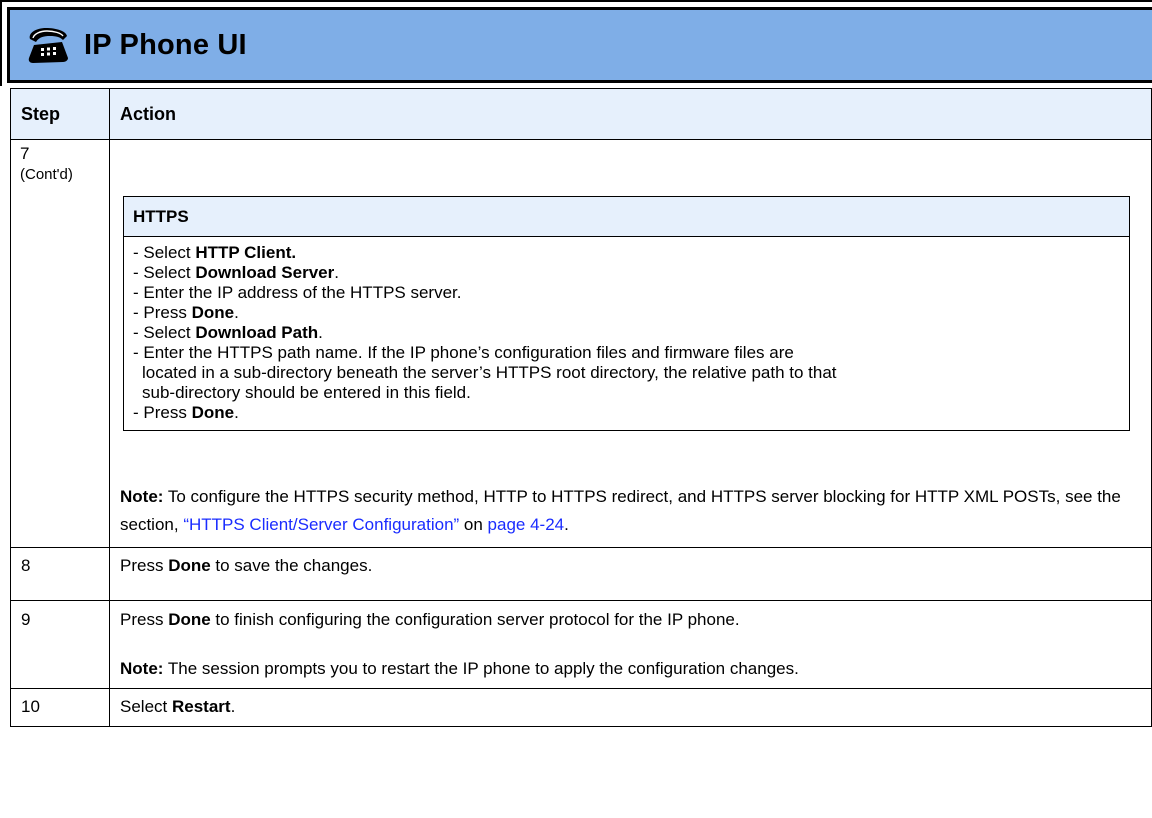 The width and height of the screenshot is (1152, 818). Describe the element at coordinates (626, 217) in the screenshot. I see `https-box-title: HTTPS` at that location.